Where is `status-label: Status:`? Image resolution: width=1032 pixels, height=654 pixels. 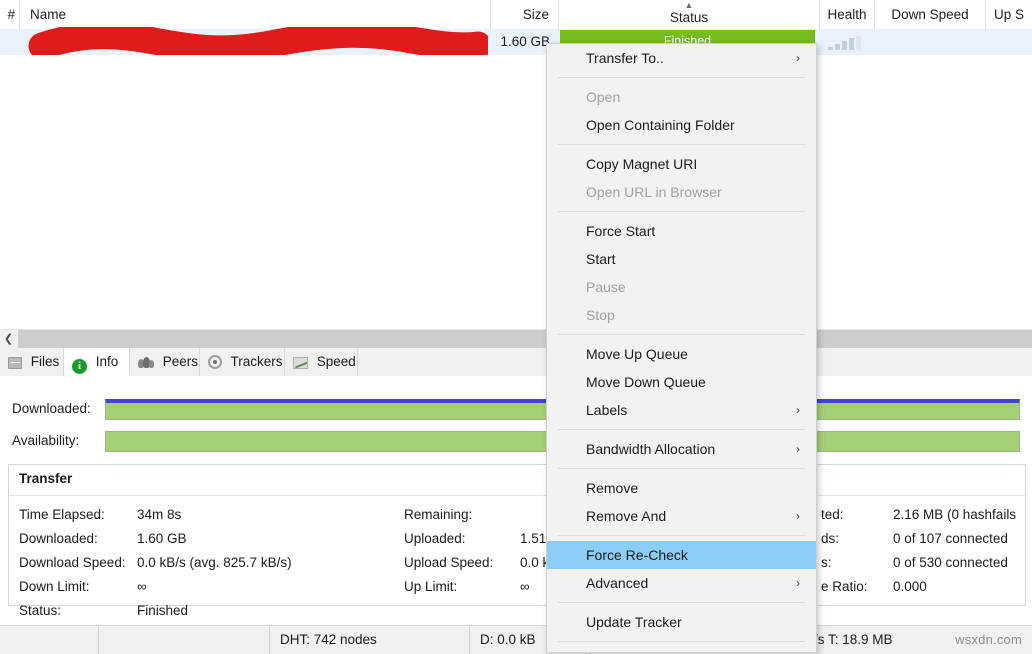
status-label: Status: is located at coordinates (40, 610).